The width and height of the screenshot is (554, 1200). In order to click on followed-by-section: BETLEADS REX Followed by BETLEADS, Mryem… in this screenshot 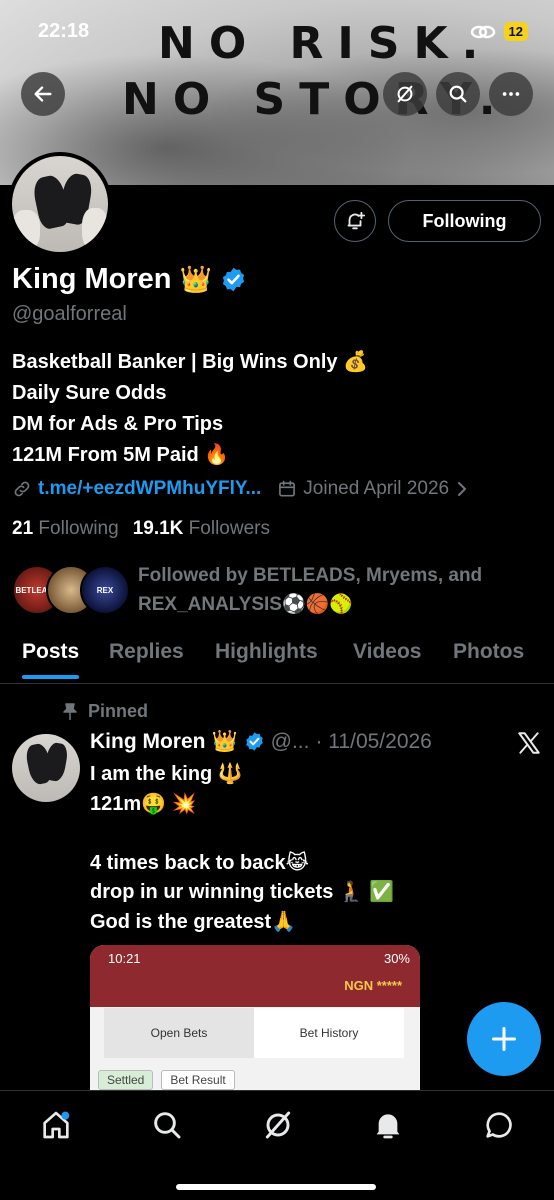, I will do `click(275, 590)`.